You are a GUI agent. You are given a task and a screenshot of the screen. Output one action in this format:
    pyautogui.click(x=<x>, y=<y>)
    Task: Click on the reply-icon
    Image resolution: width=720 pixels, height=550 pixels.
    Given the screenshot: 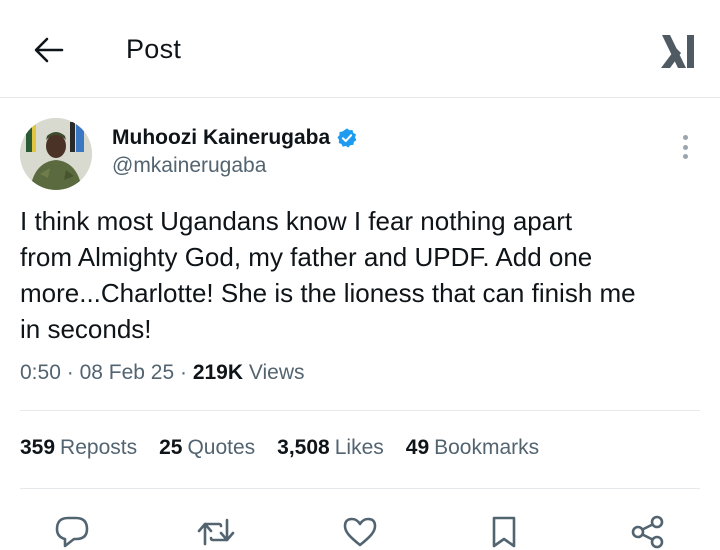 What is the action you would take?
    pyautogui.click(x=72, y=532)
    